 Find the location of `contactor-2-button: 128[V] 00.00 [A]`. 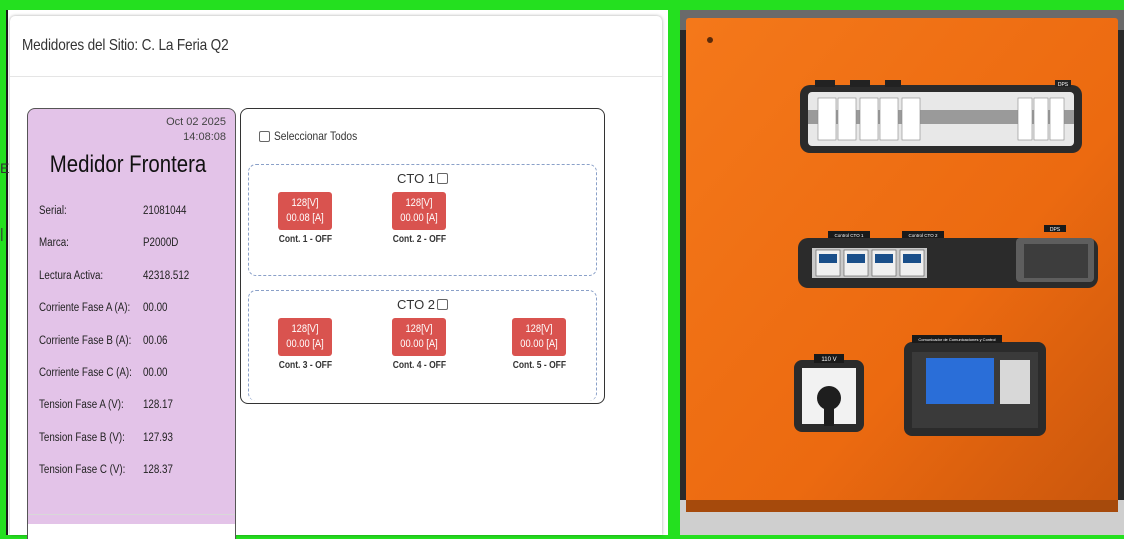

contactor-2-button: 128[V] 00.00 [A] is located at coordinates (419, 211).